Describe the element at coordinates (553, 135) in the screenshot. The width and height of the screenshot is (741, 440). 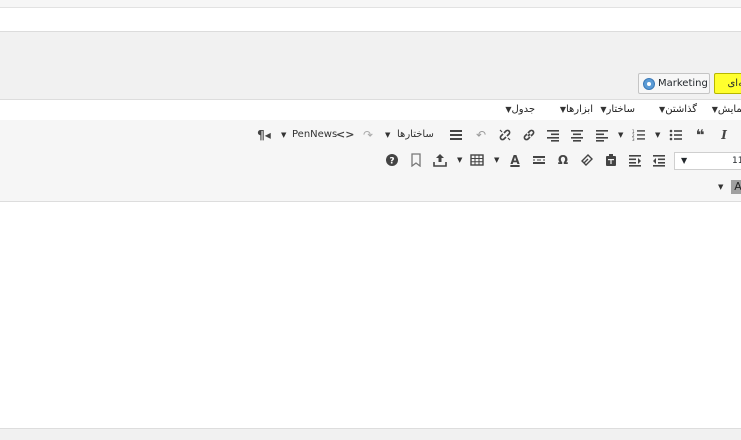
I see `align-right-icon` at that location.